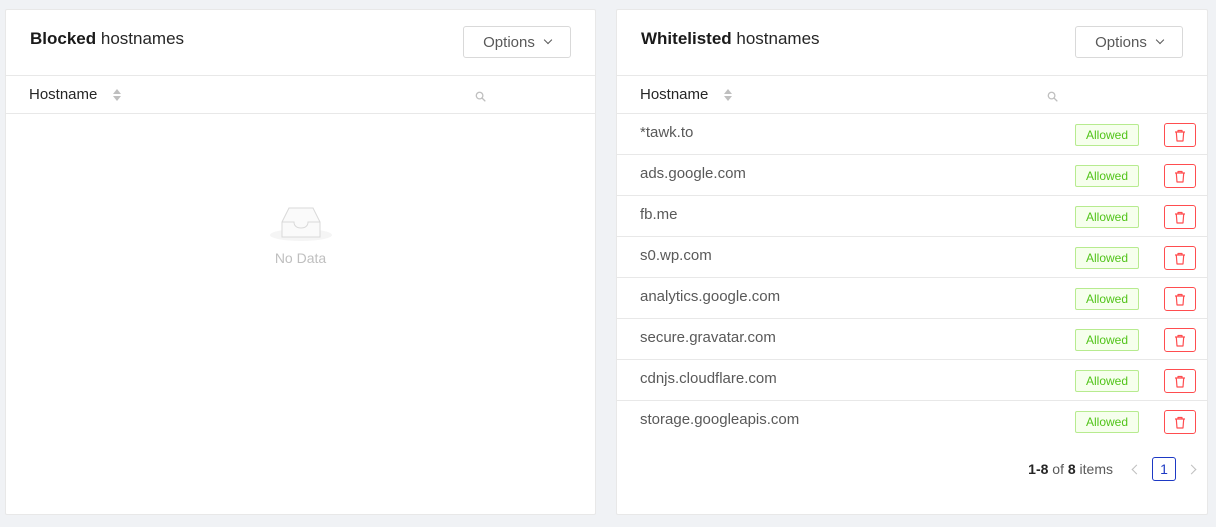 The image size is (1216, 527). What do you see at coordinates (667, 132) in the screenshot?
I see `hostname-cell: *tawk.to` at bounding box center [667, 132].